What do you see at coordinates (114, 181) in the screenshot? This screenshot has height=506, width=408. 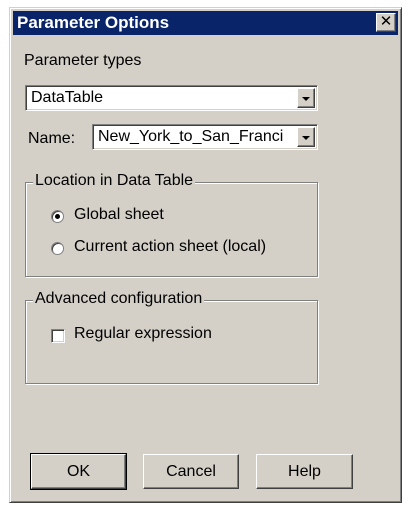 I see `location-group-title: Location in Data Table` at bounding box center [114, 181].